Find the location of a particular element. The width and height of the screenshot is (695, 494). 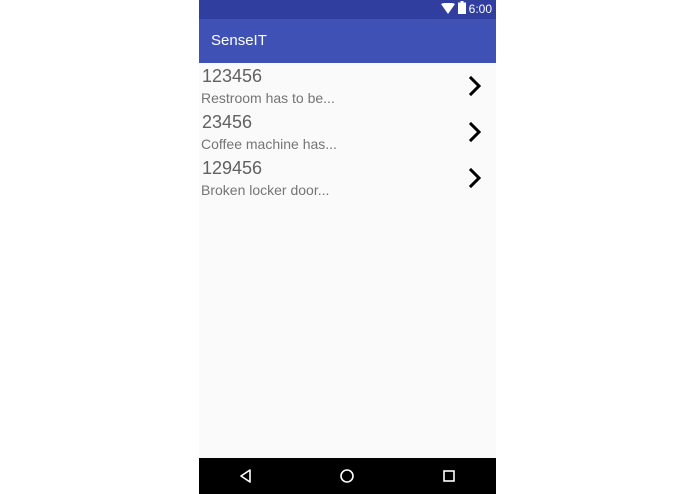

status-icons: 6:00 is located at coordinates (466, 9).